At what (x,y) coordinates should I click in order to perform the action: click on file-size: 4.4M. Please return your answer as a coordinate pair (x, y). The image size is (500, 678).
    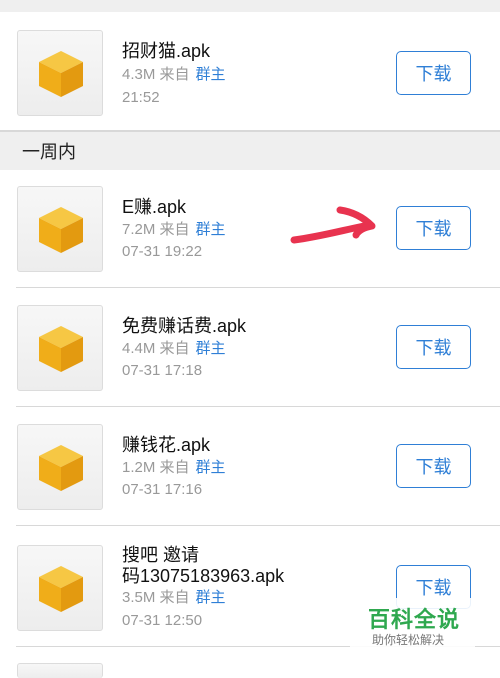
    Looking at the image, I should click on (139, 348).